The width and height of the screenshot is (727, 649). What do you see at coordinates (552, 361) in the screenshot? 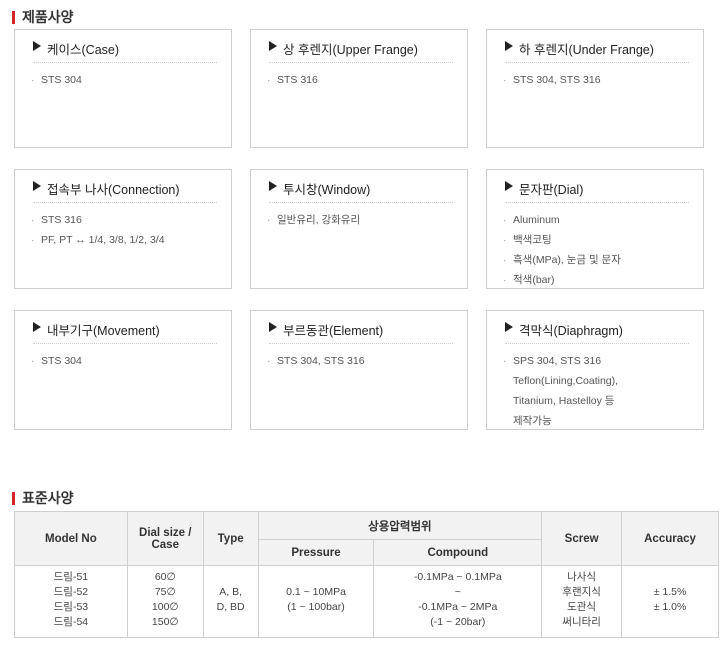
I see `list-item: · SPS 304, STS 316` at bounding box center [552, 361].